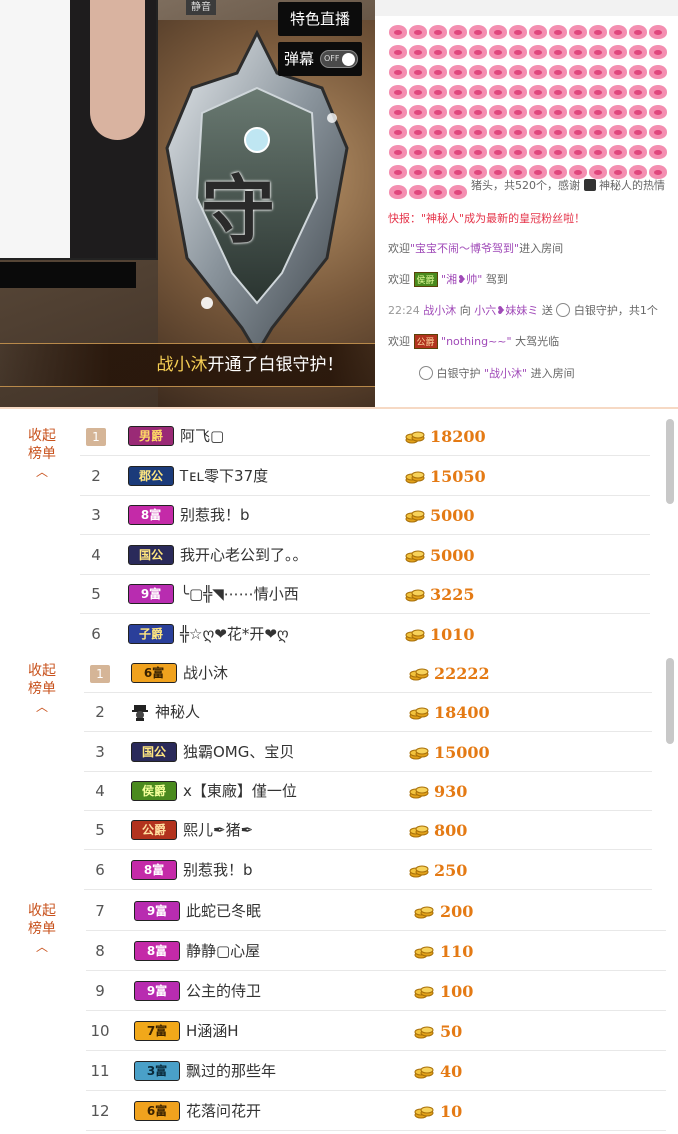 The height and width of the screenshot is (1134, 678). Describe the element at coordinates (365, 555) in the screenshot. I see `ranking-row: 4 国公 我开心老公到了。。 5000` at that location.